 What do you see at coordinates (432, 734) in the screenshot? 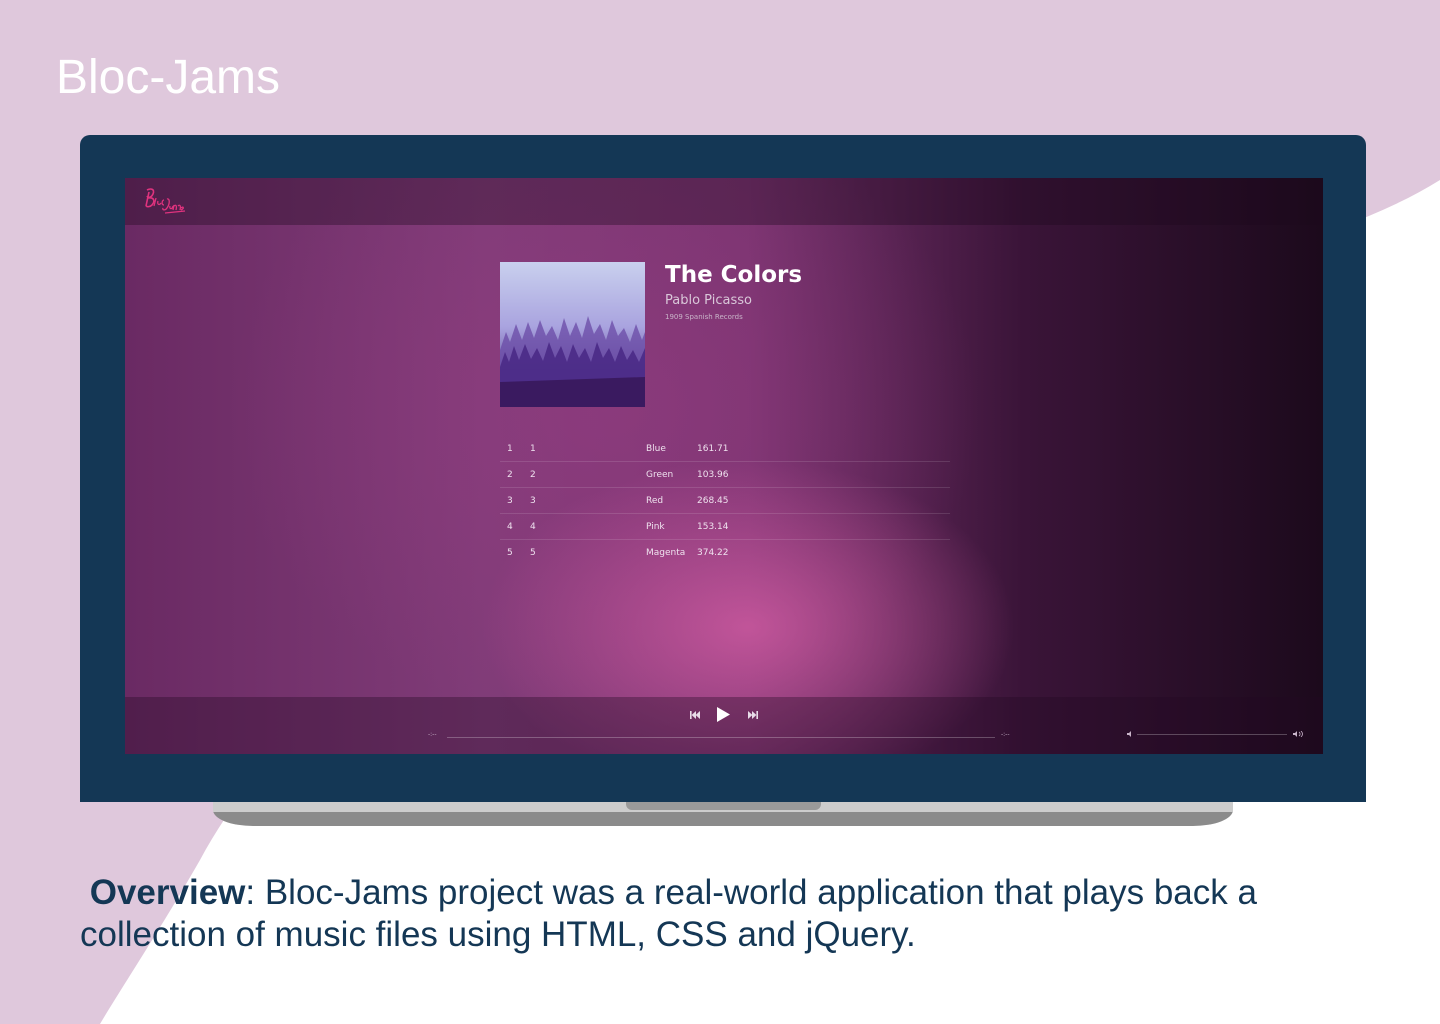
I see `current-time: -:--` at bounding box center [432, 734].